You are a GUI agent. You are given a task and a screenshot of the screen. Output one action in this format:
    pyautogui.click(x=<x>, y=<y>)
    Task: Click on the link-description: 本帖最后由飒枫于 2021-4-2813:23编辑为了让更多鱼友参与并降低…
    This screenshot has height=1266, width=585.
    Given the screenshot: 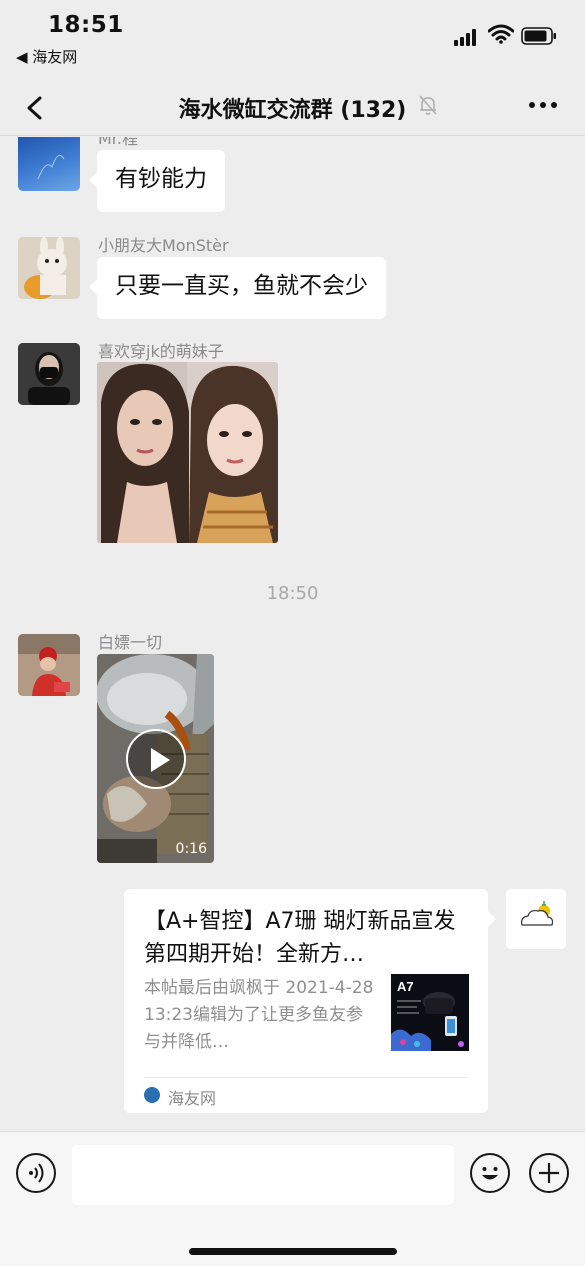 What is the action you would take?
    pyautogui.click(x=259, y=1015)
    